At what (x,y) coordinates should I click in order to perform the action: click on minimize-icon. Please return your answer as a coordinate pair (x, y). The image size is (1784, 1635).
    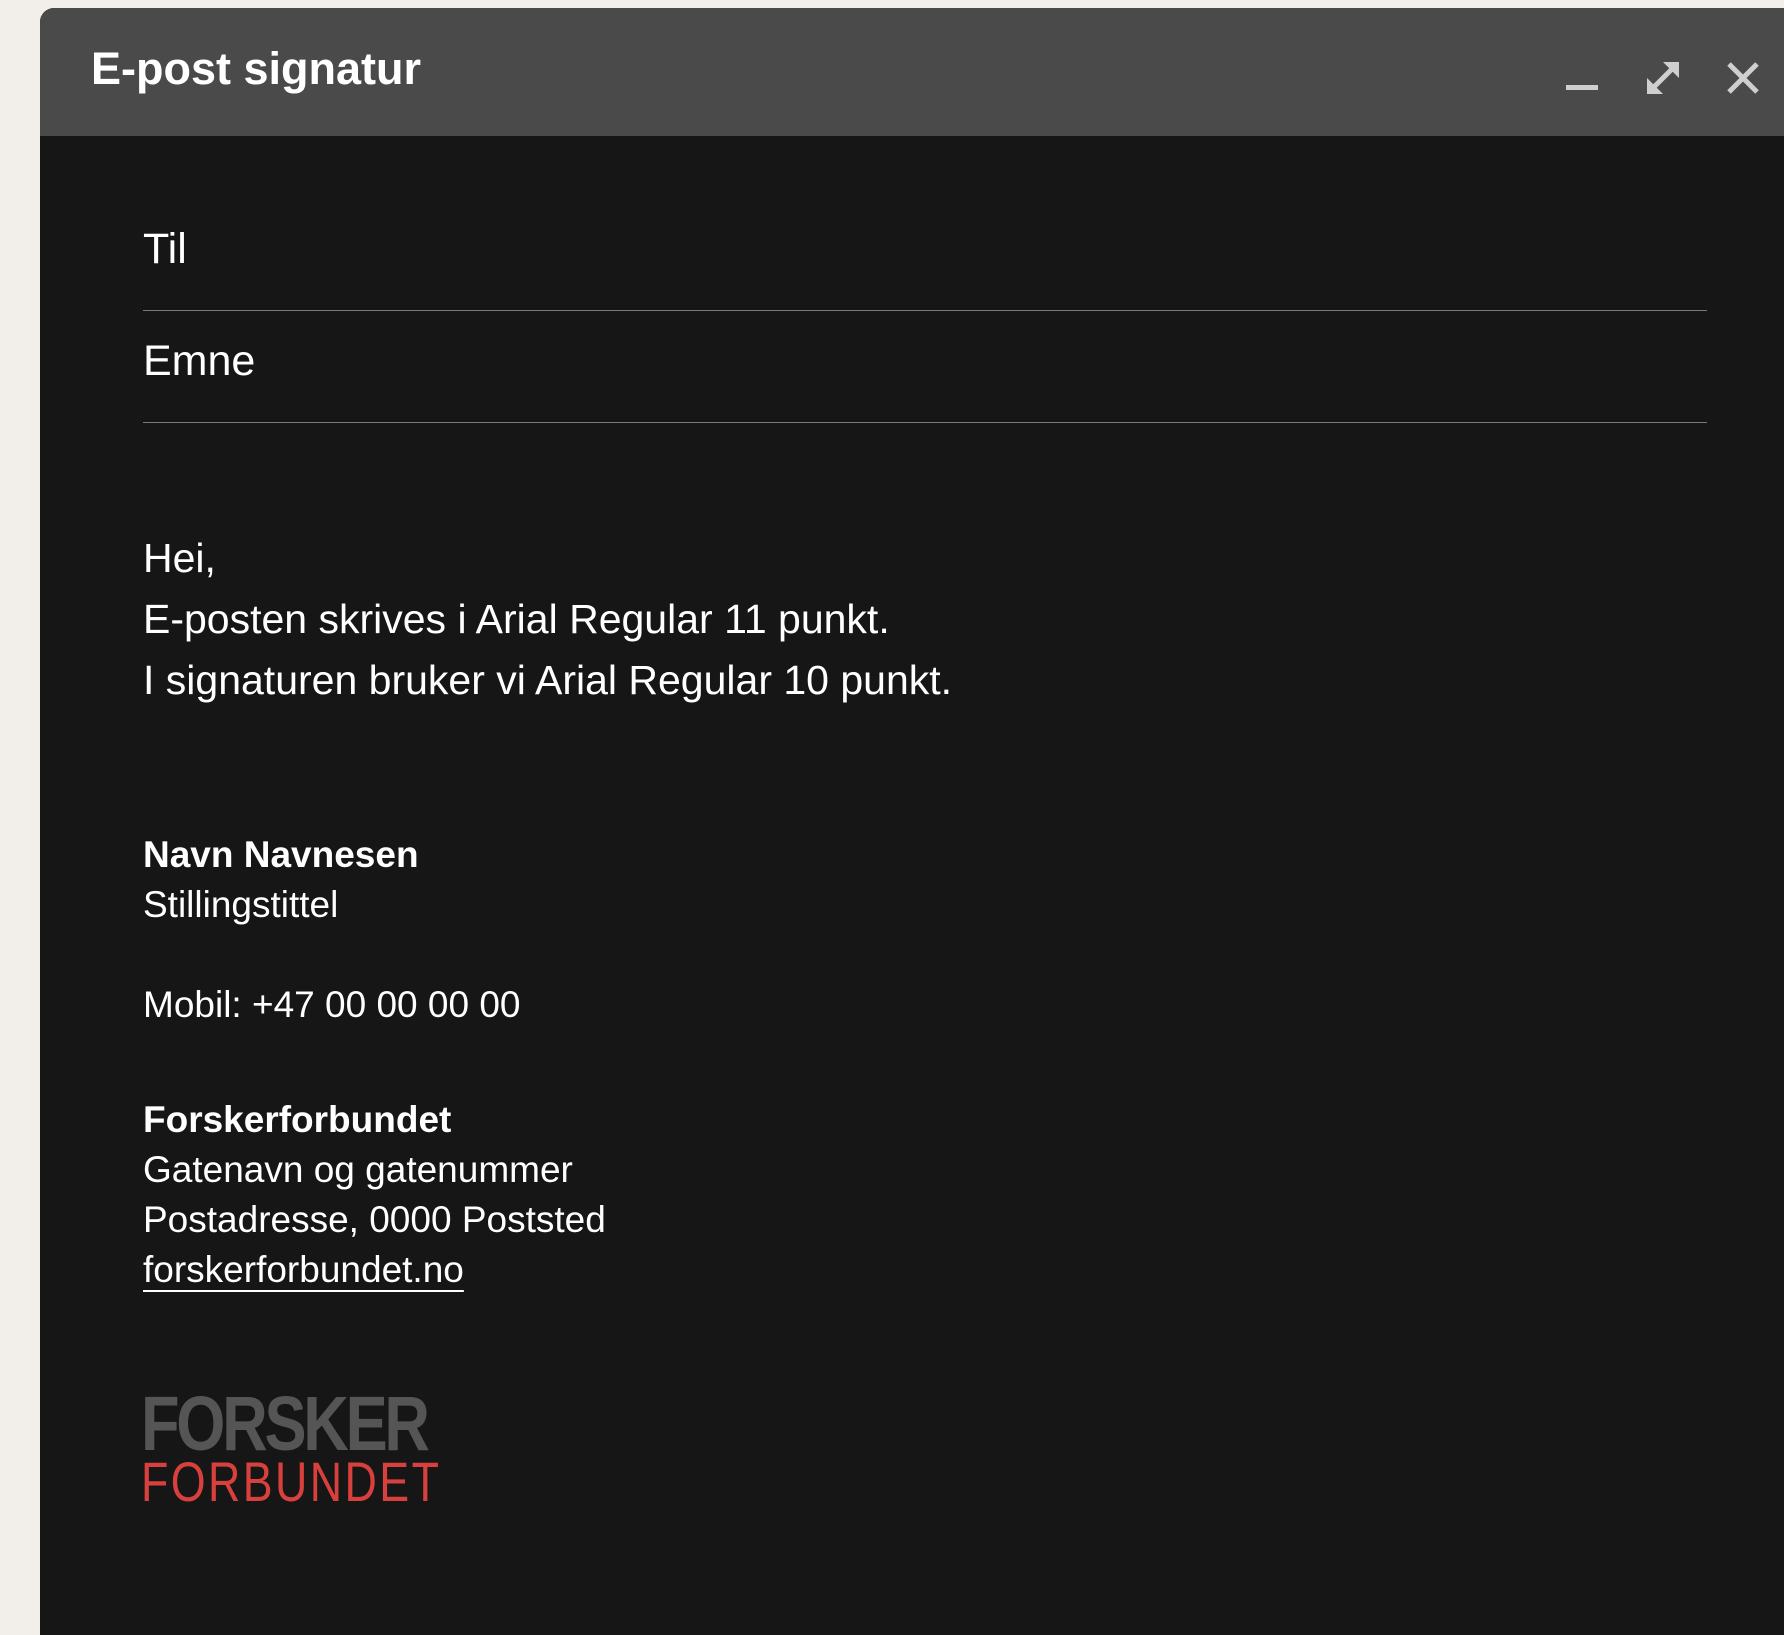
    Looking at the image, I should click on (1582, 78).